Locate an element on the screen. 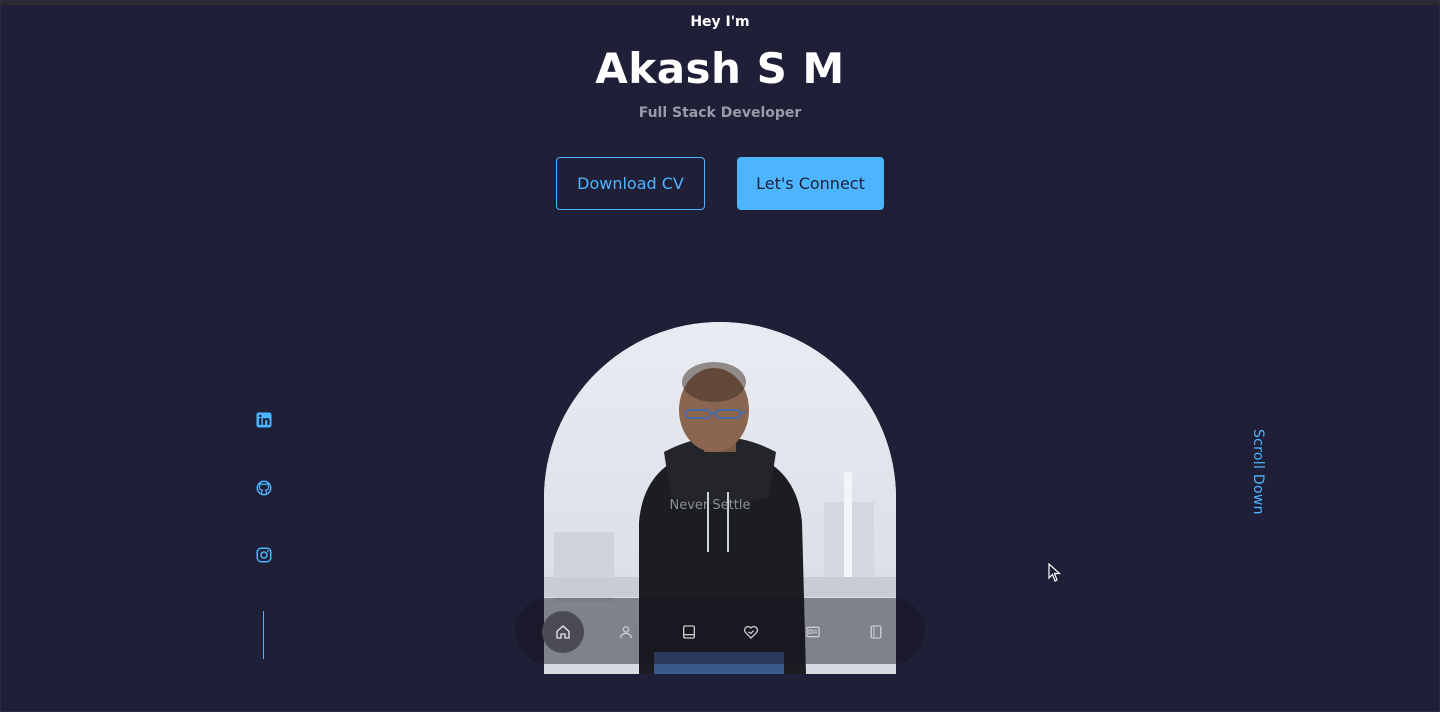 This screenshot has height=712, width=1440. scroll-down-link: Scroll Down is located at coordinates (1258, 472).